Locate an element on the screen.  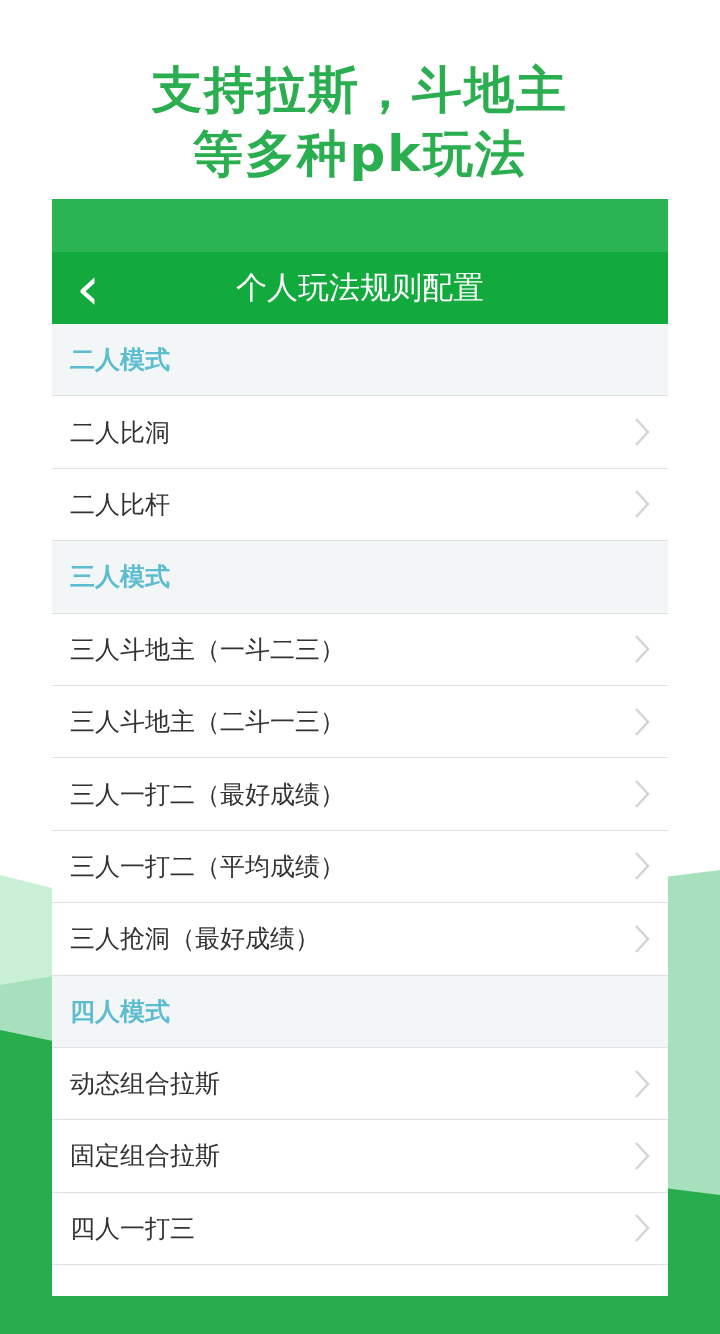
section-header: 二人模式 is located at coordinates (360, 360).